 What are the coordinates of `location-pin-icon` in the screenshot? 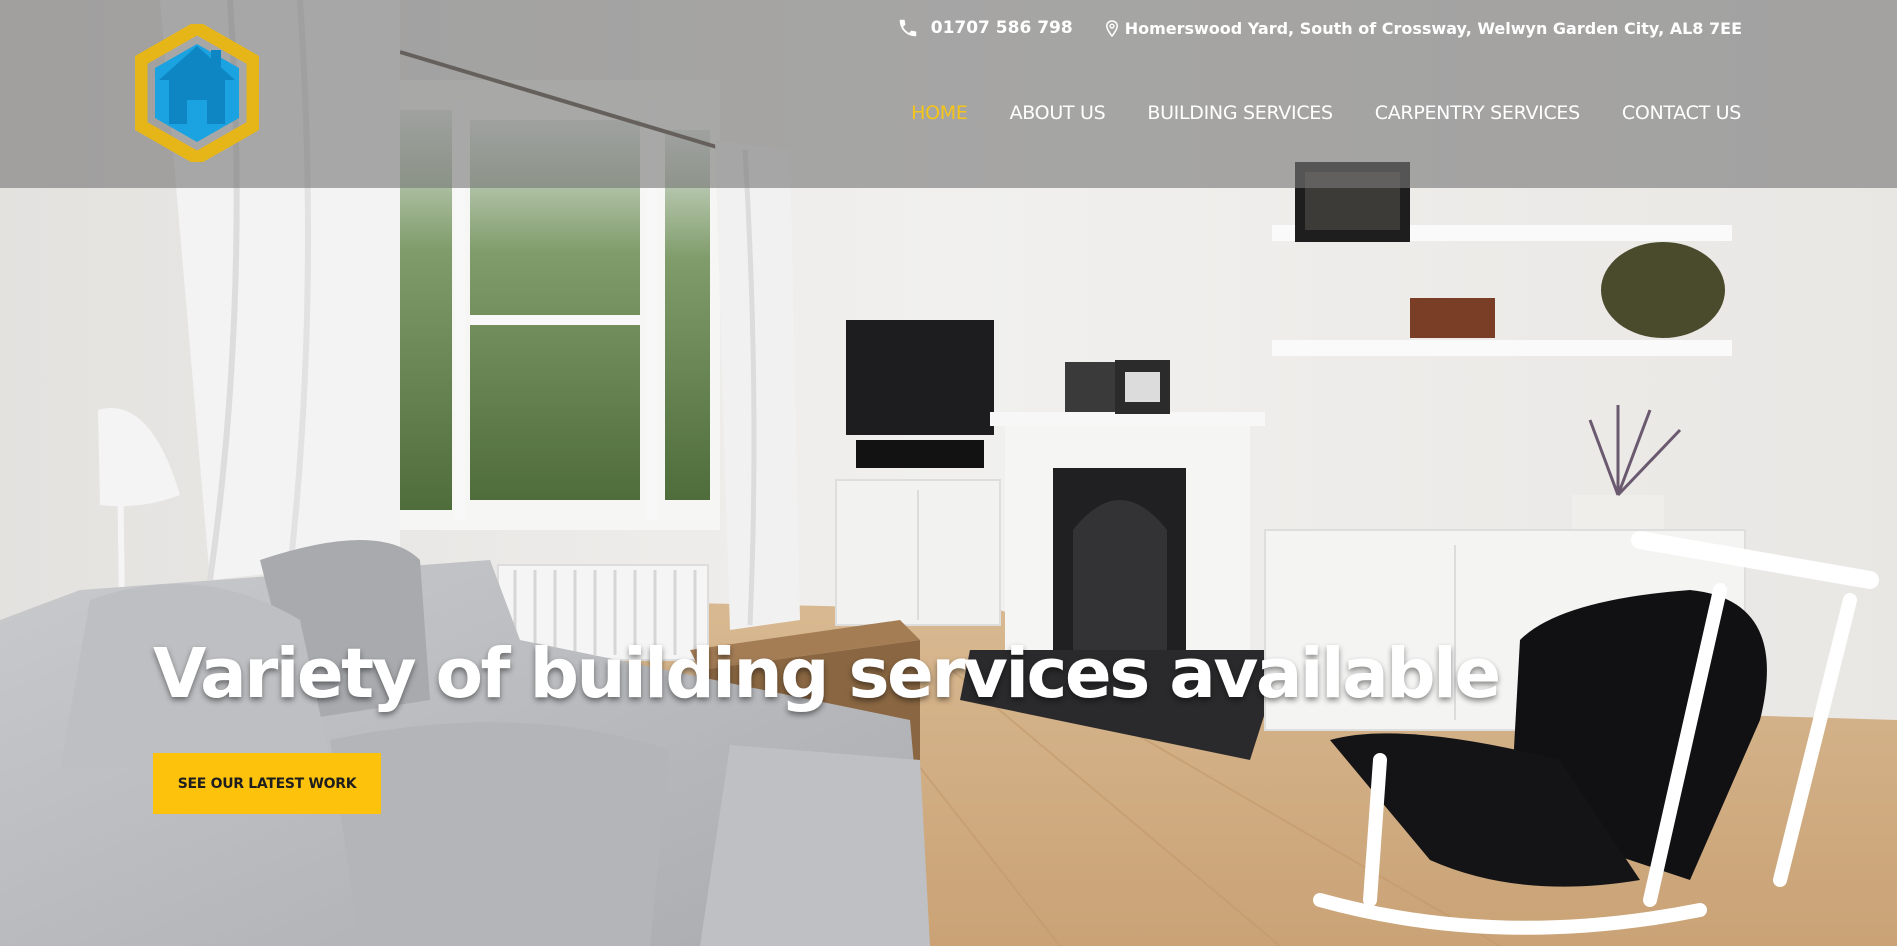 It's located at (1111, 28).